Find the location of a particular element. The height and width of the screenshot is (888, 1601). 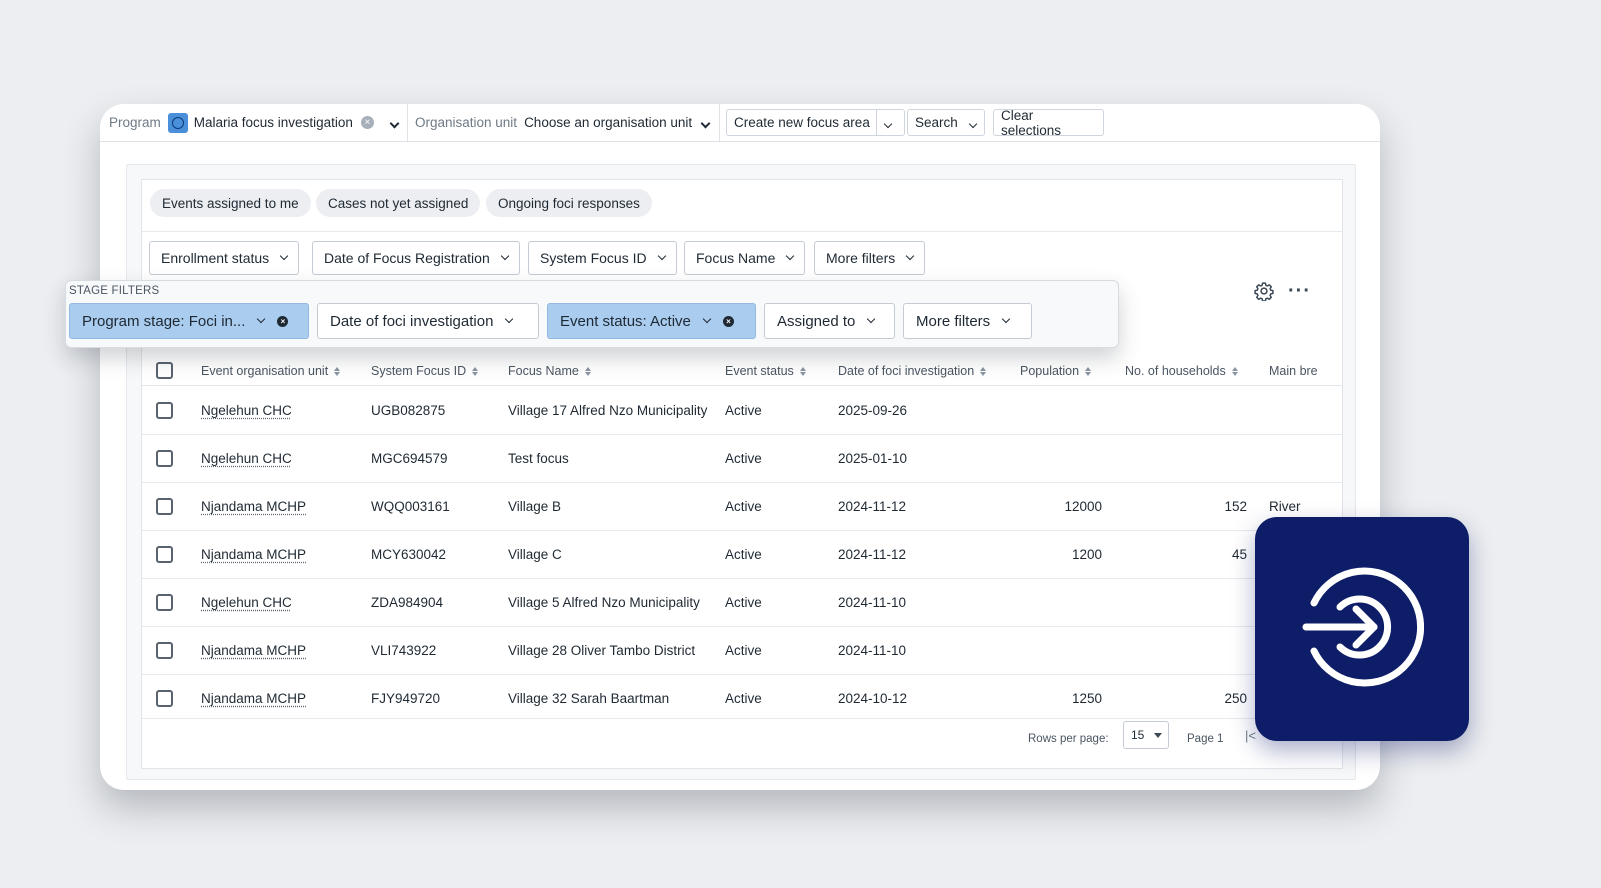

clear-selections-button: Clear selections is located at coordinates (1048, 123).